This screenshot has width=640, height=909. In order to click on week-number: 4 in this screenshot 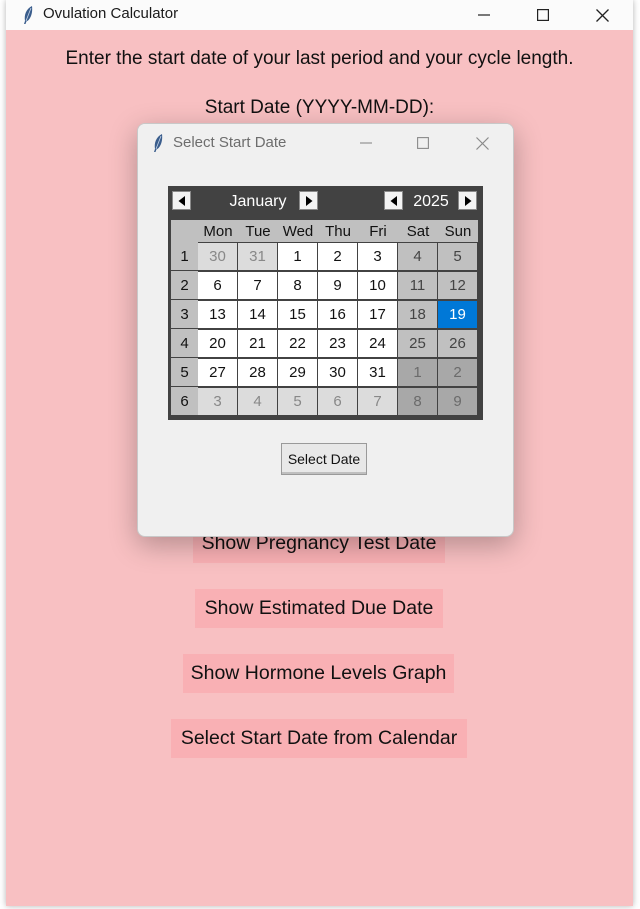, I will do `click(184, 343)`.